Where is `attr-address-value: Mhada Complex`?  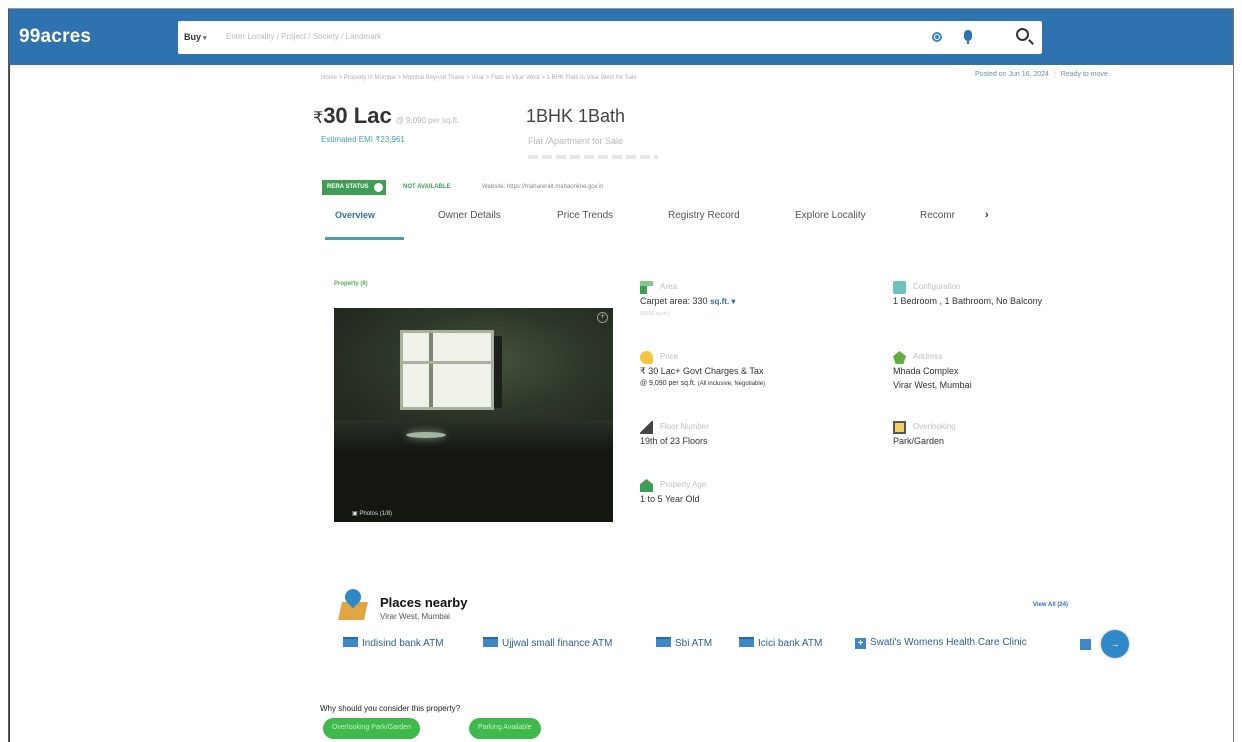 attr-address-value: Mhada Complex is located at coordinates (926, 371).